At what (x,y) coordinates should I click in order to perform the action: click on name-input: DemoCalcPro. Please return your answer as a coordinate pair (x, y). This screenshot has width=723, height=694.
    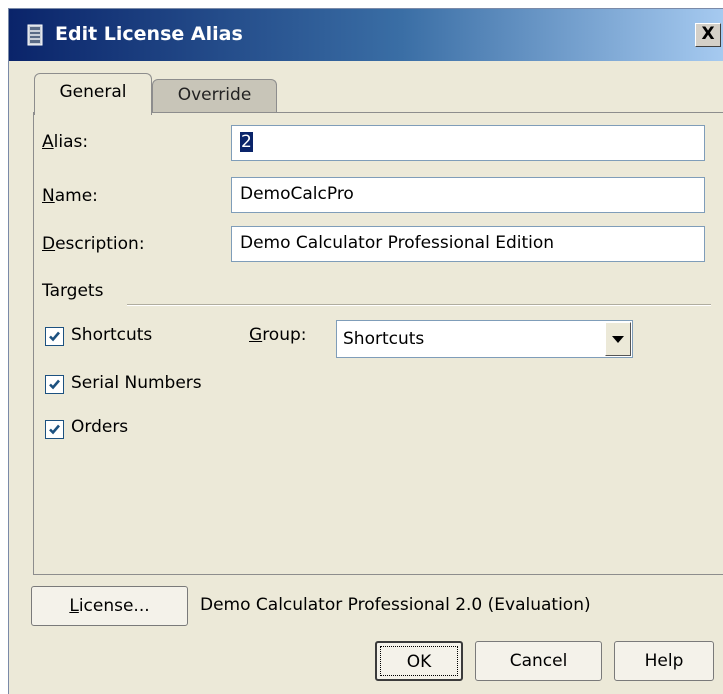
    Looking at the image, I should click on (468, 195).